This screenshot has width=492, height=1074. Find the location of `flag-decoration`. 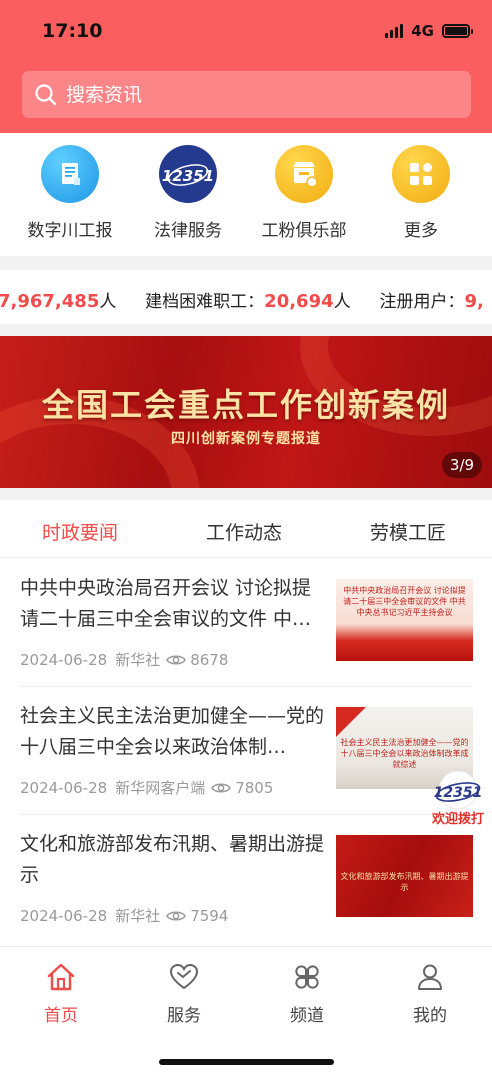

flag-decoration is located at coordinates (351, 722).